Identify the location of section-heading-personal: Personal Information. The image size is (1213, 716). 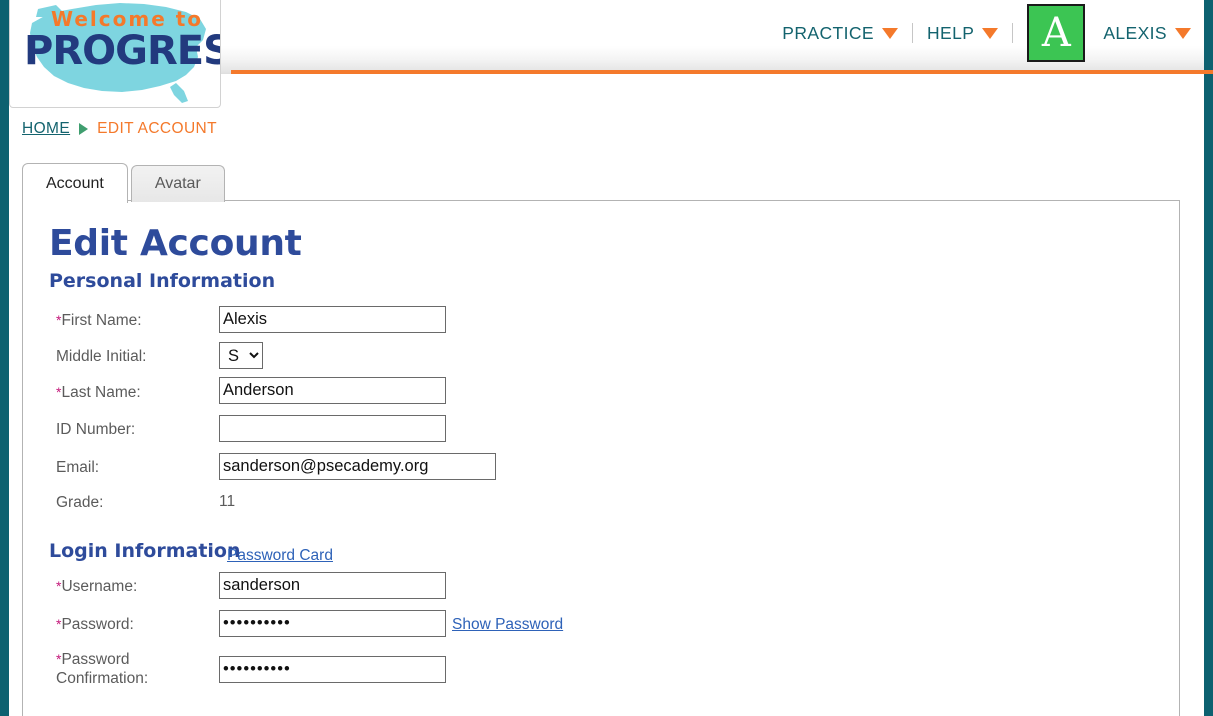
(162, 281).